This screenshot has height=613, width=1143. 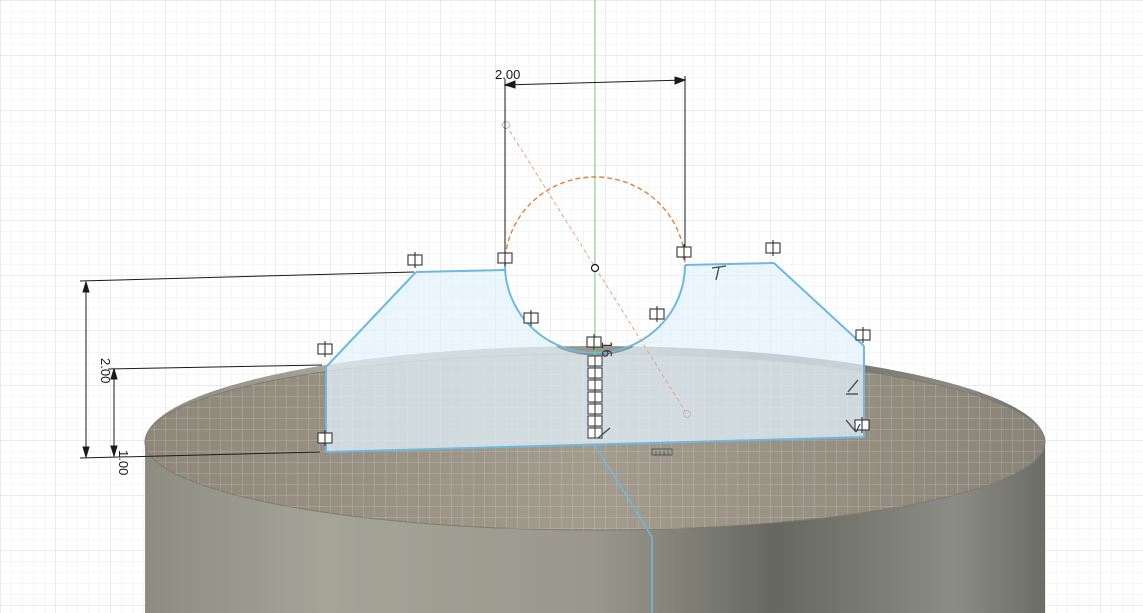 I want to click on arc-center-point, so click(x=595, y=268).